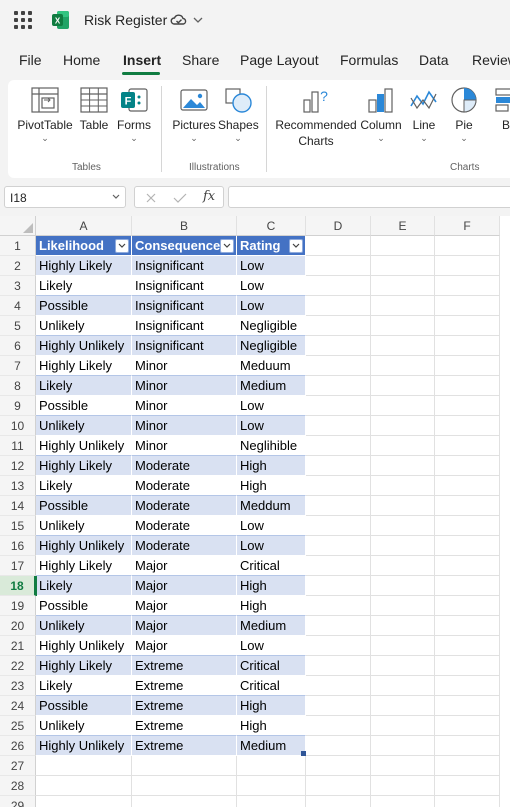 The width and height of the screenshot is (510, 807). I want to click on cell-e26, so click(403, 746).